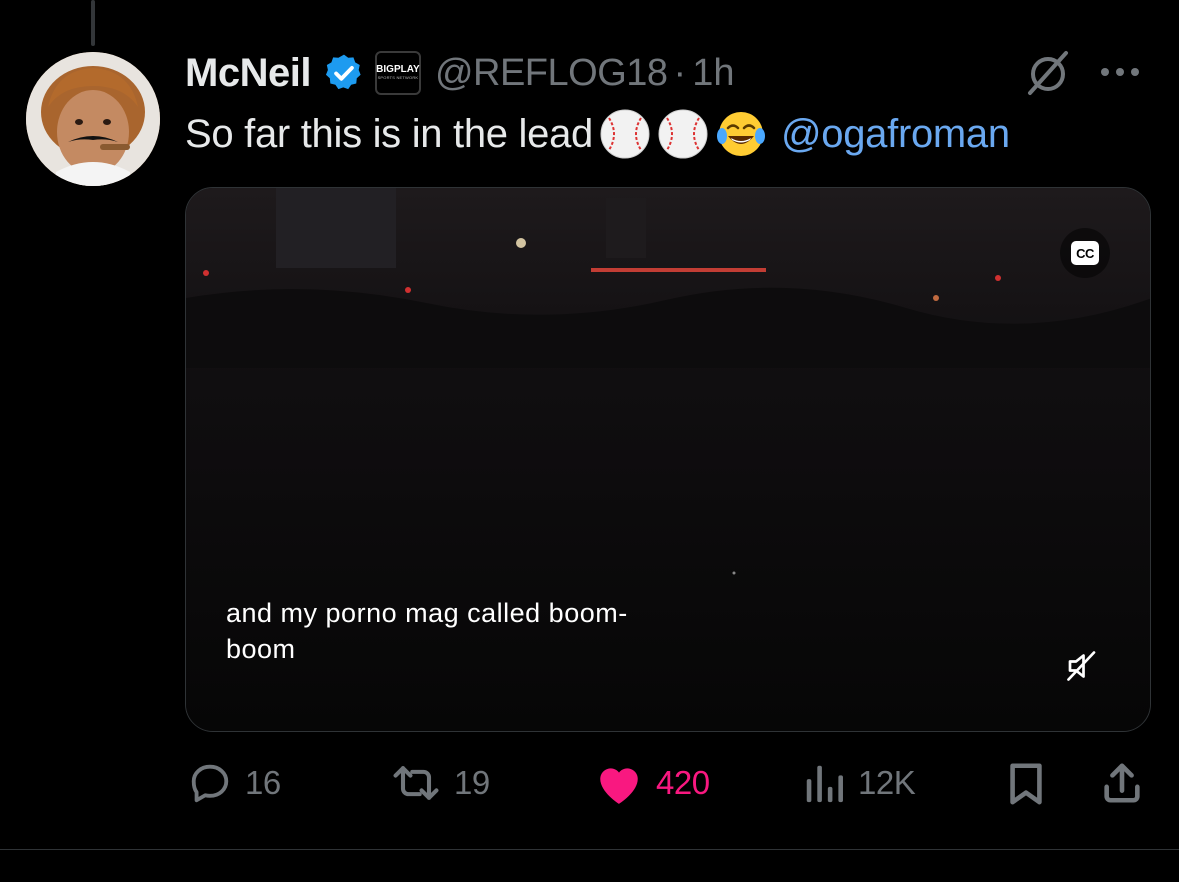  What do you see at coordinates (652, 783) in the screenshot?
I see `like-button: 420` at bounding box center [652, 783].